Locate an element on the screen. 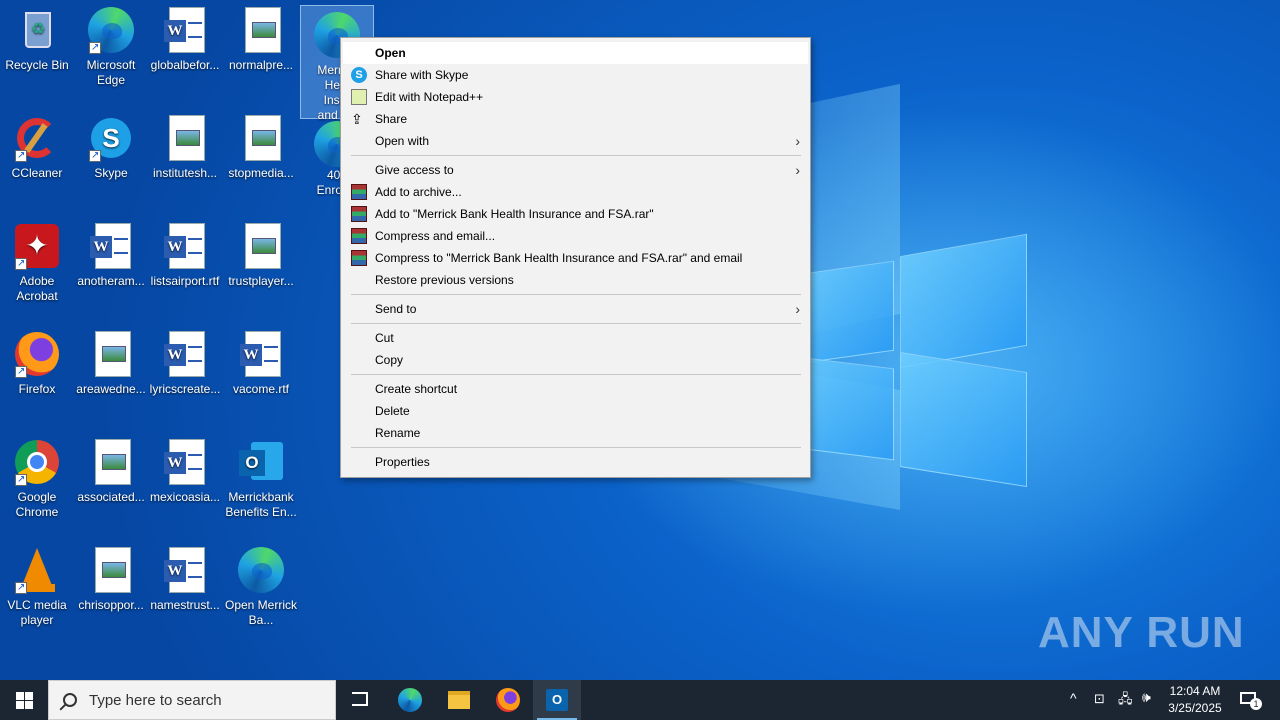 This screenshot has height=720, width=1280. menu-item-share-with-skype: S Share with Skype is located at coordinates (575, 75).